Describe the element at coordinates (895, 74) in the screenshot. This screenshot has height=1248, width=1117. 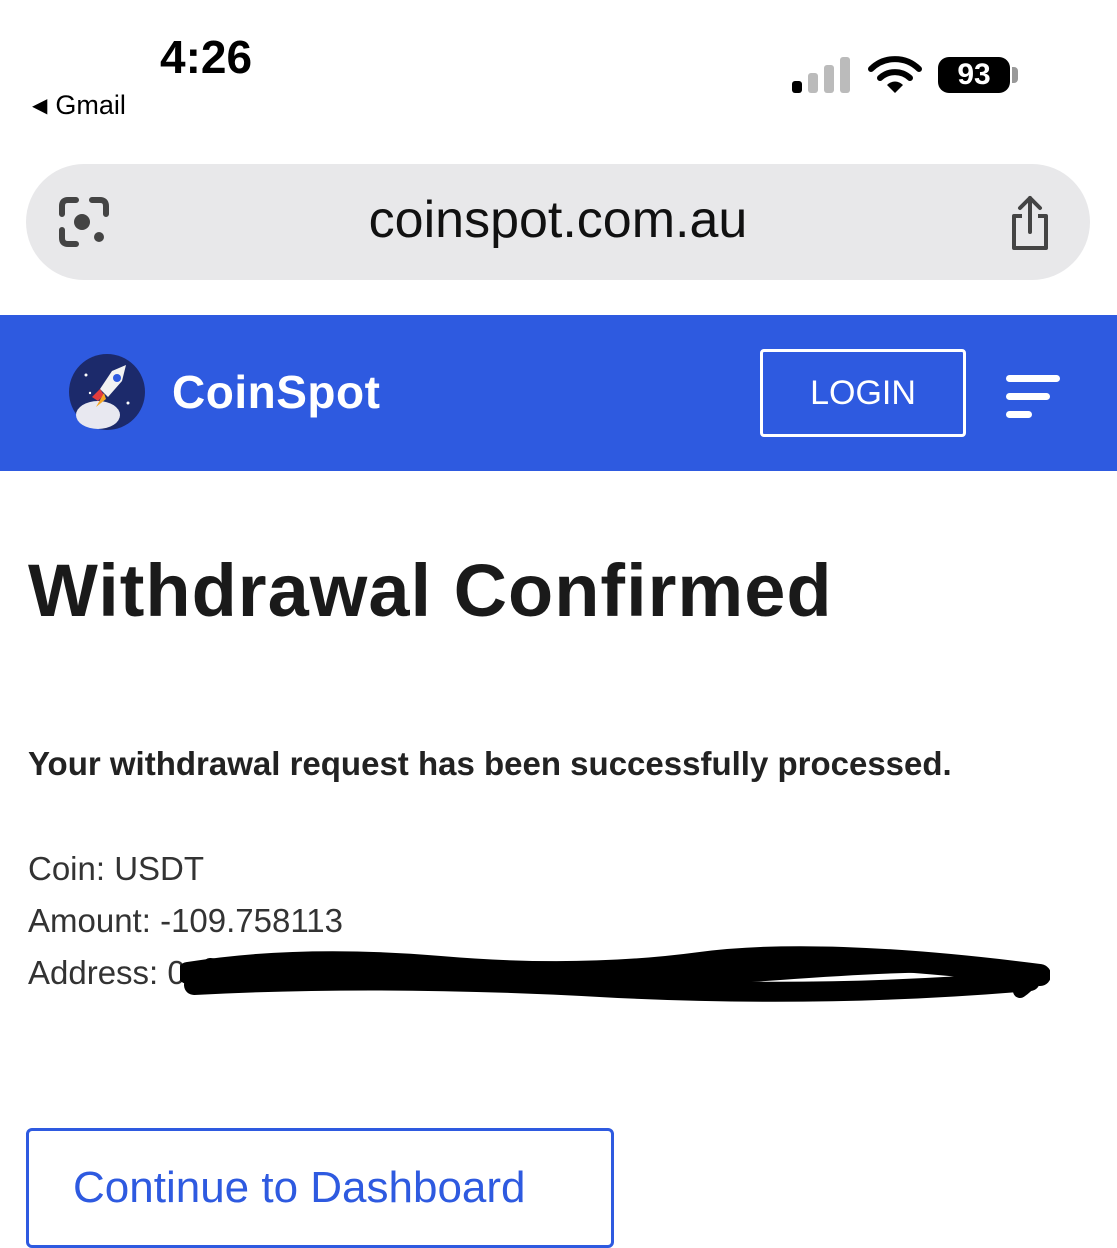
I see `wifi-icon` at that location.